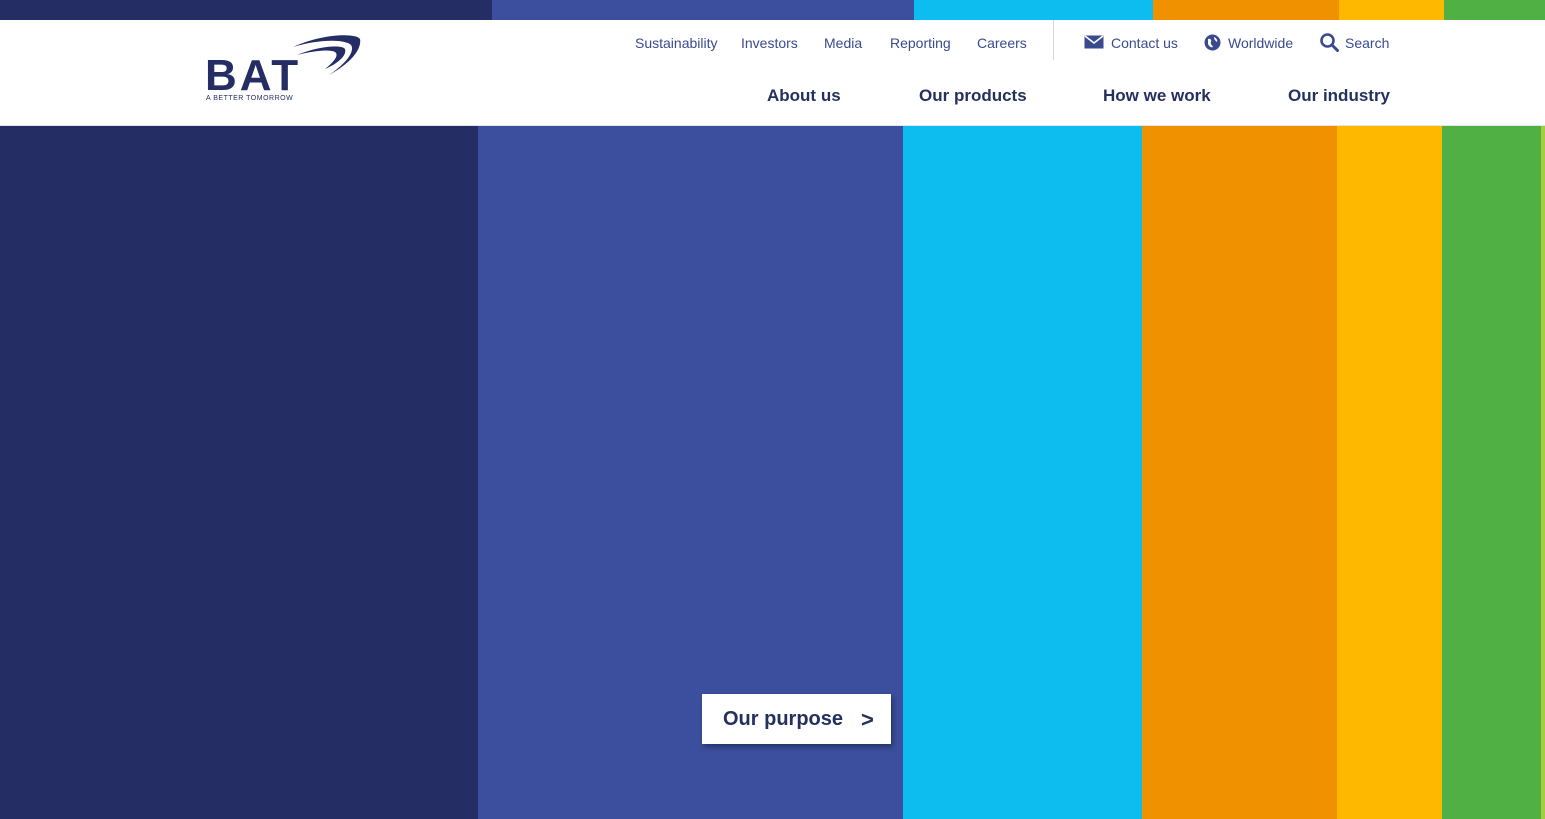 This screenshot has height=819, width=1545. I want to click on nav-our-products: Our products, so click(973, 96).